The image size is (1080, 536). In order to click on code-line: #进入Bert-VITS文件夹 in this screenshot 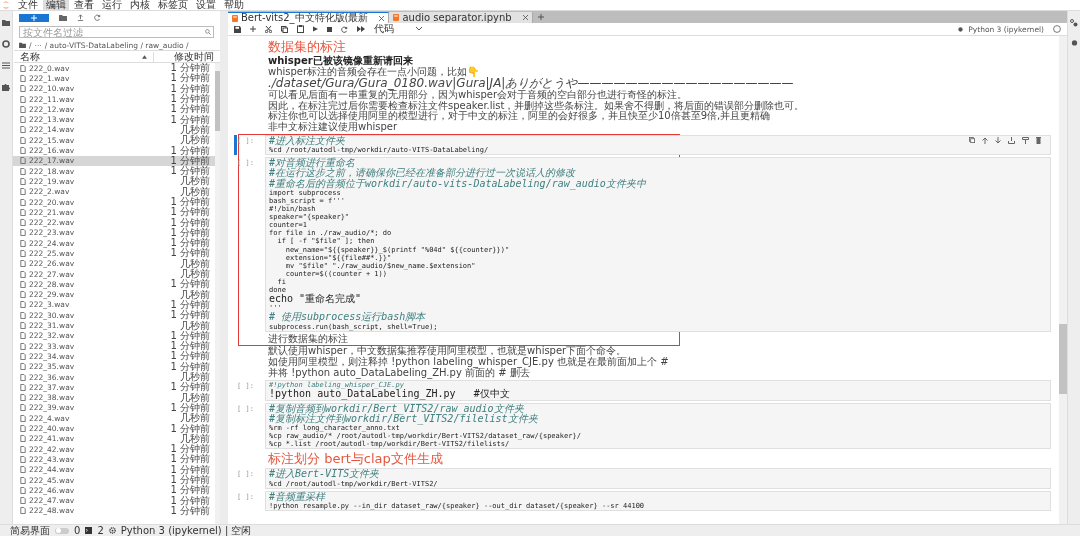, I will do `click(324, 474)`.